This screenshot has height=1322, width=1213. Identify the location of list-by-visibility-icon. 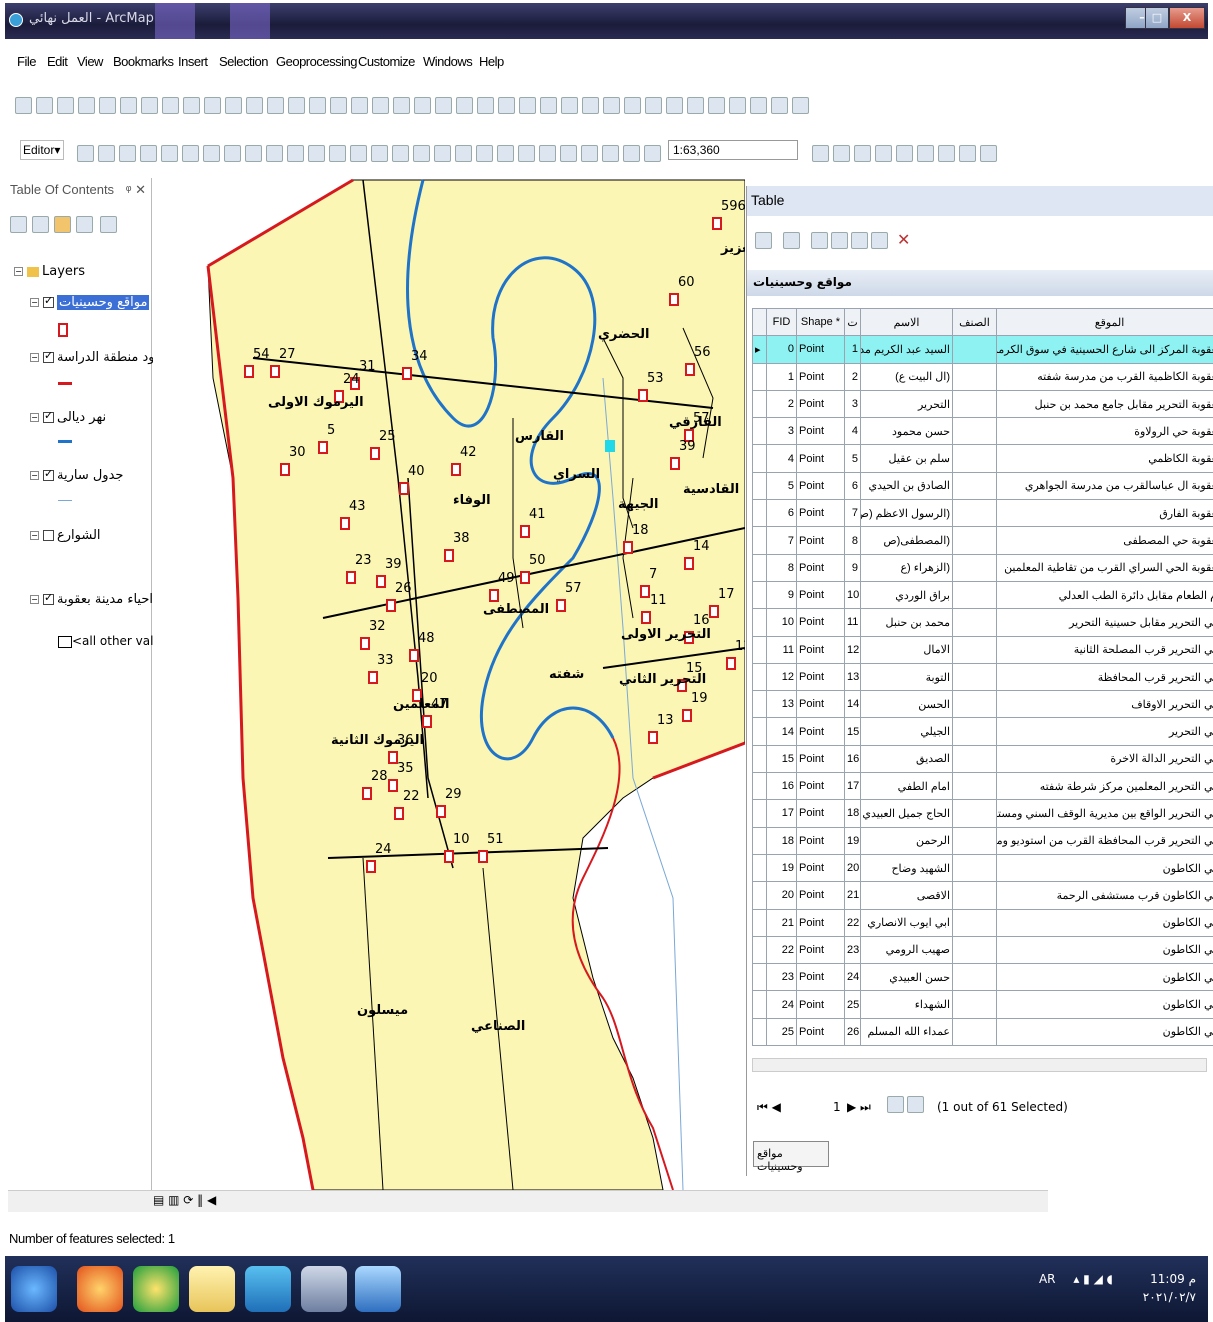
(62, 224).